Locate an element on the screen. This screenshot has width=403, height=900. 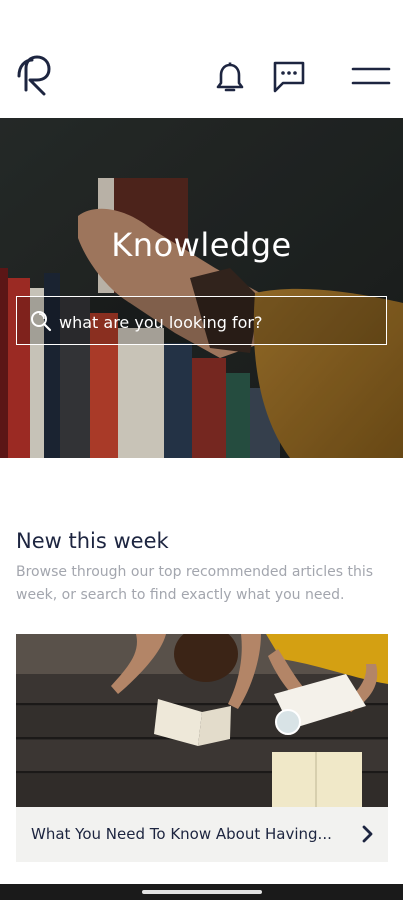
top-app-bar is located at coordinates (201, 59).